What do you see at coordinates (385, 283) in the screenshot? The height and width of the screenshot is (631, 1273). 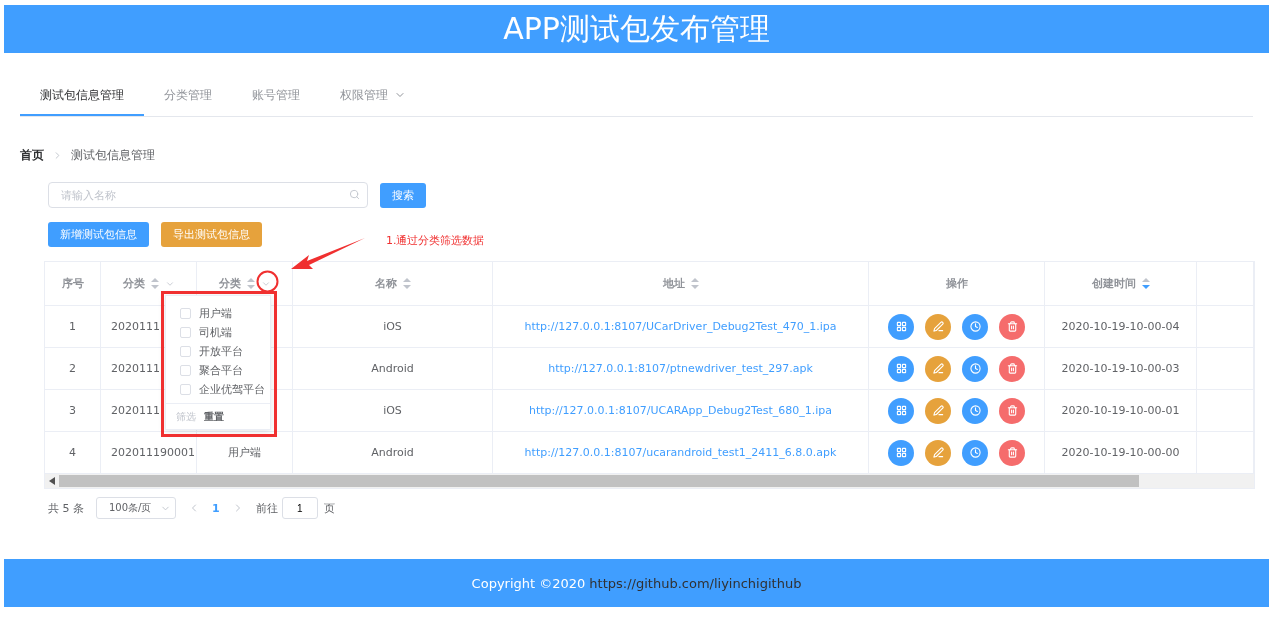 I see `column-header: 名称` at bounding box center [385, 283].